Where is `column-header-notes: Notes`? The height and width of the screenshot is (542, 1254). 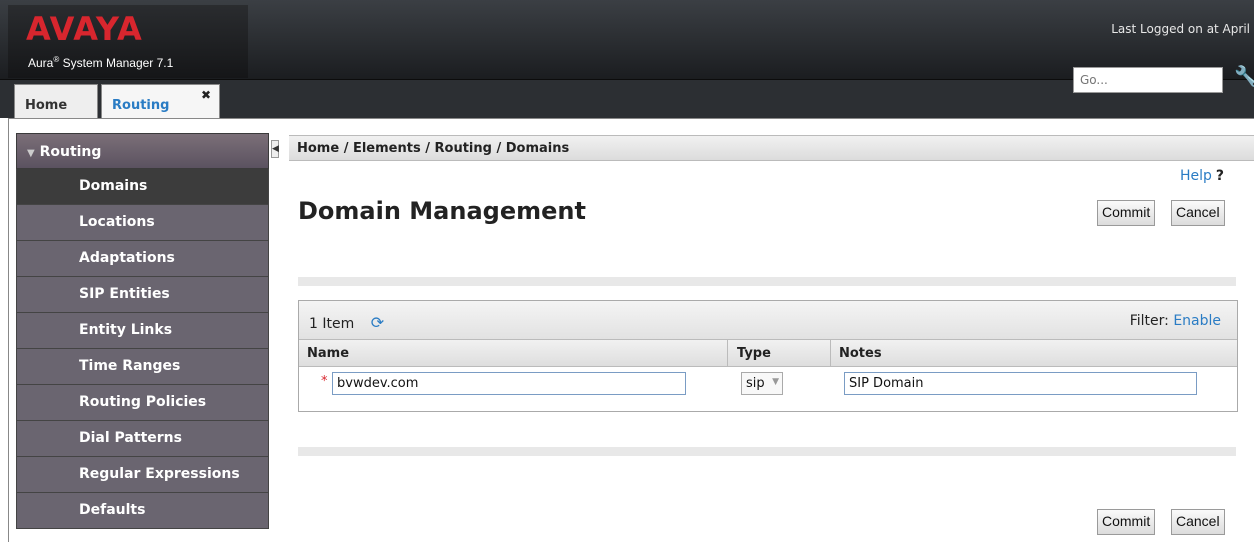
column-header-notes: Notes is located at coordinates (860, 353).